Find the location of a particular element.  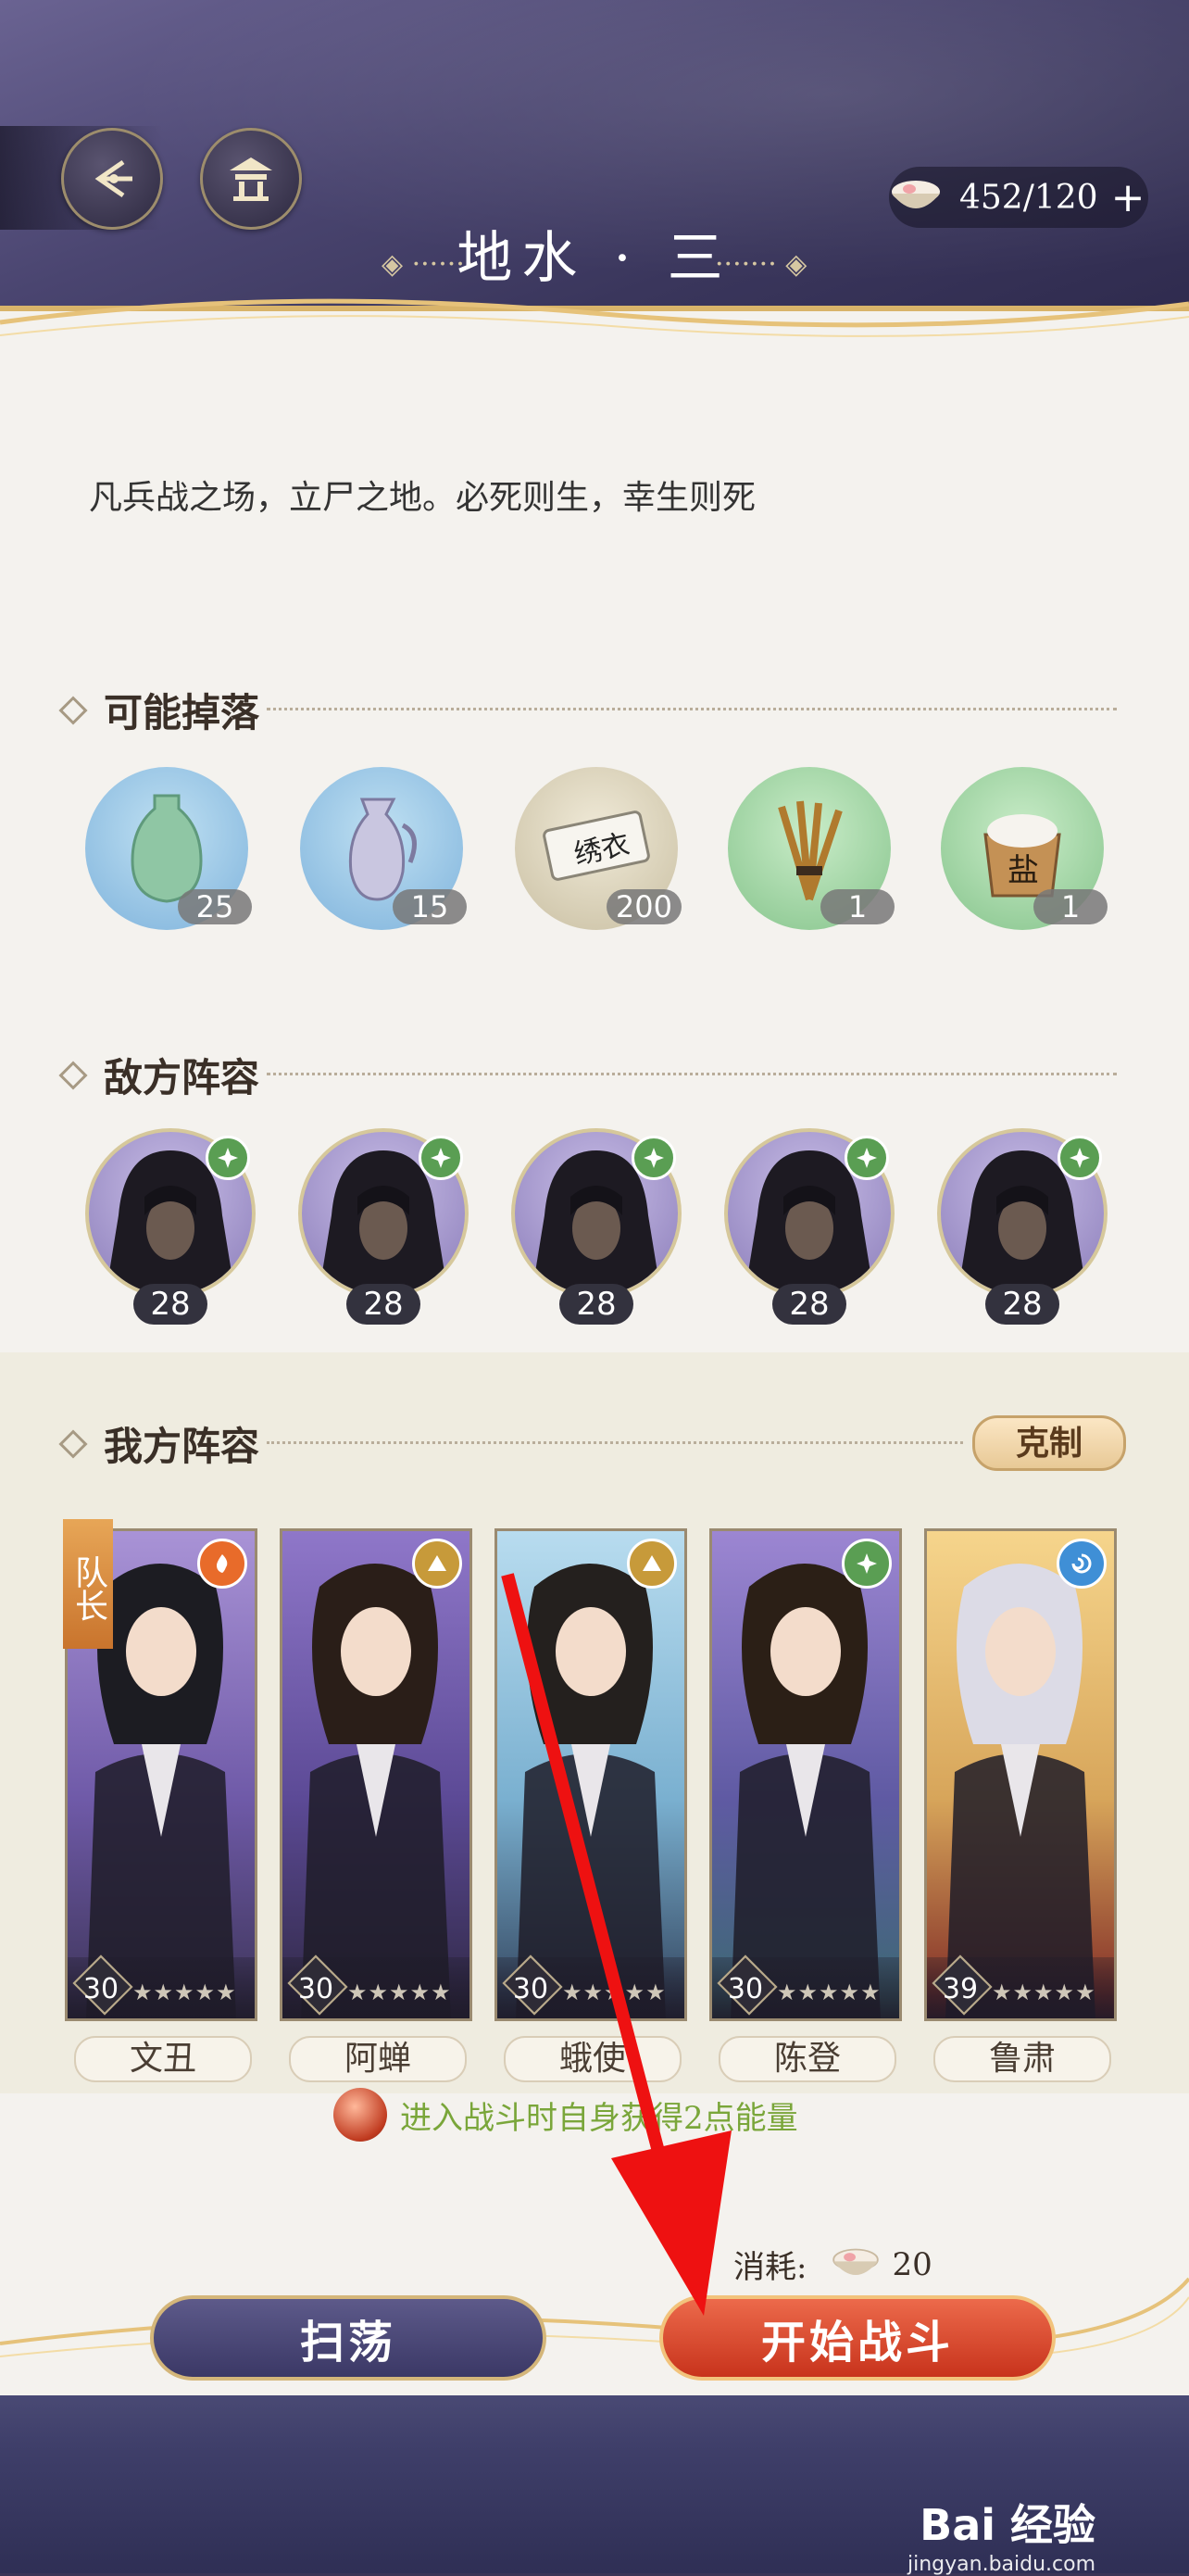

watermark-brand: Bai 经验 is located at coordinates (1008, 2525).